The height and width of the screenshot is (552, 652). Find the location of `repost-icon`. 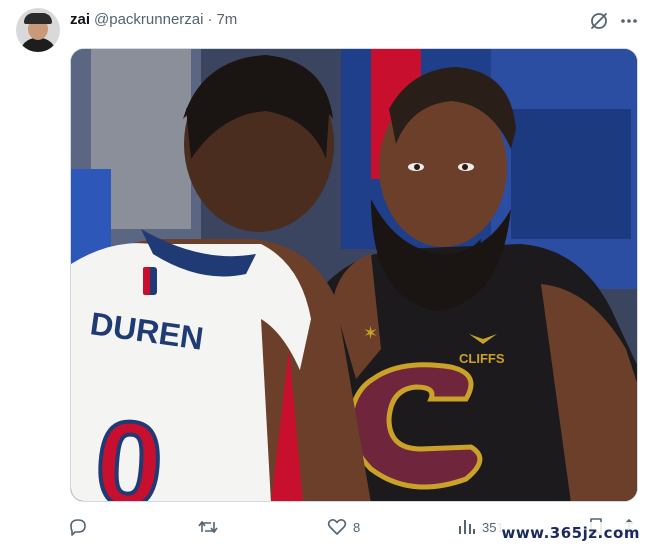

repost-icon is located at coordinates (208, 527).